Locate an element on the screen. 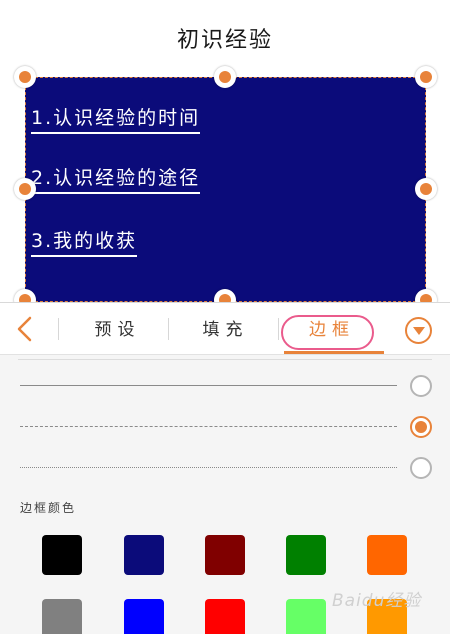  dashed-line-sample is located at coordinates (208, 426).